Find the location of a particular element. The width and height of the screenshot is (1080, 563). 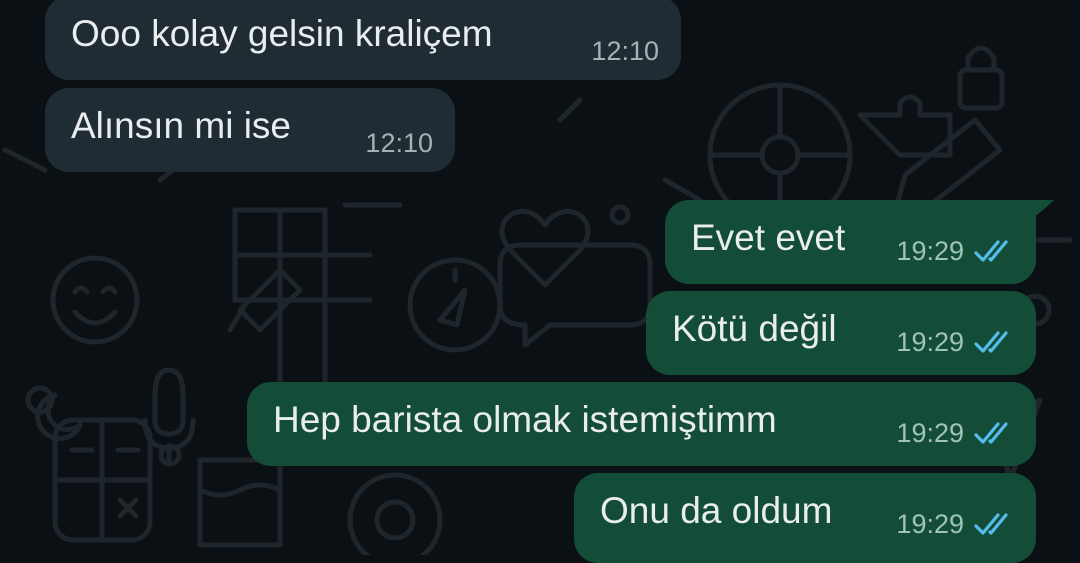

outgoing-message: Hep barista olmak istemiştimm 19:29 is located at coordinates (641, 424).